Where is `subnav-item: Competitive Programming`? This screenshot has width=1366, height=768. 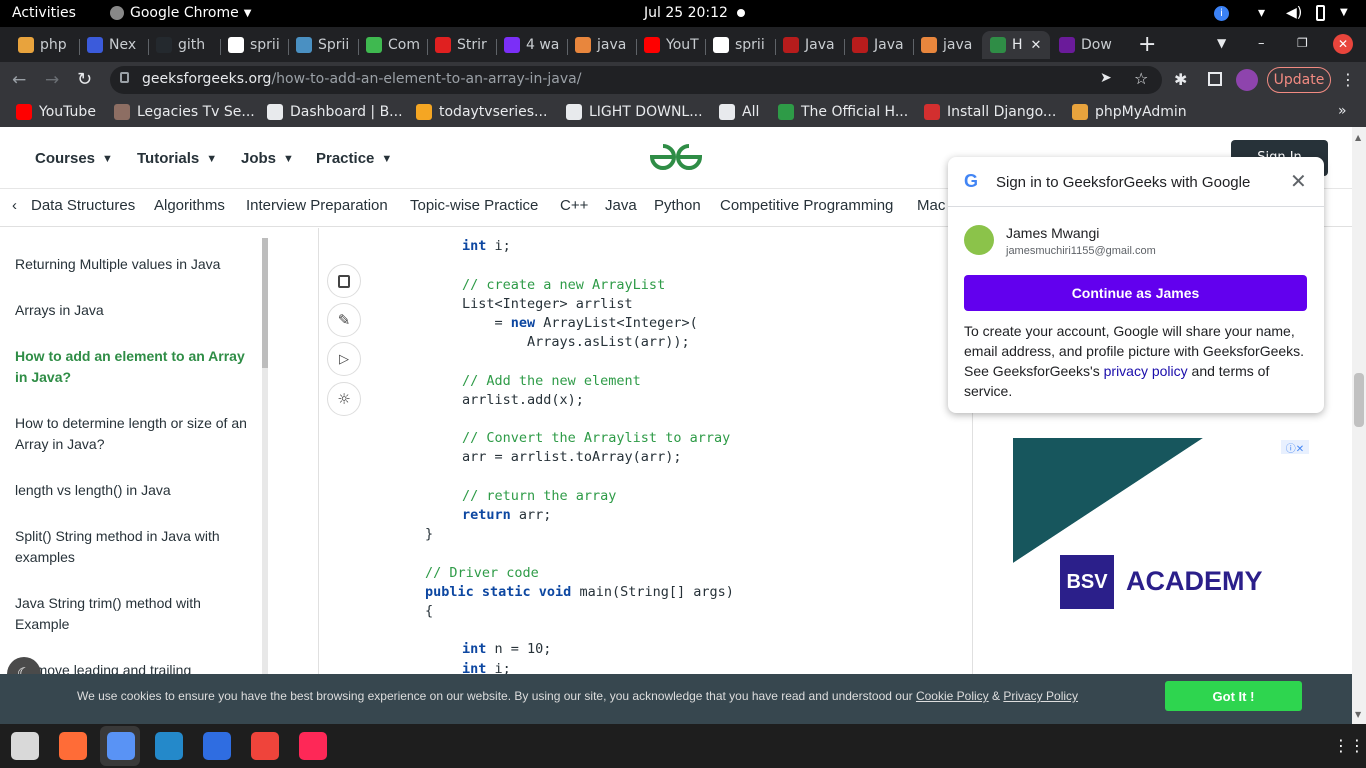
subnav-item: Competitive Programming is located at coordinates (806, 205).